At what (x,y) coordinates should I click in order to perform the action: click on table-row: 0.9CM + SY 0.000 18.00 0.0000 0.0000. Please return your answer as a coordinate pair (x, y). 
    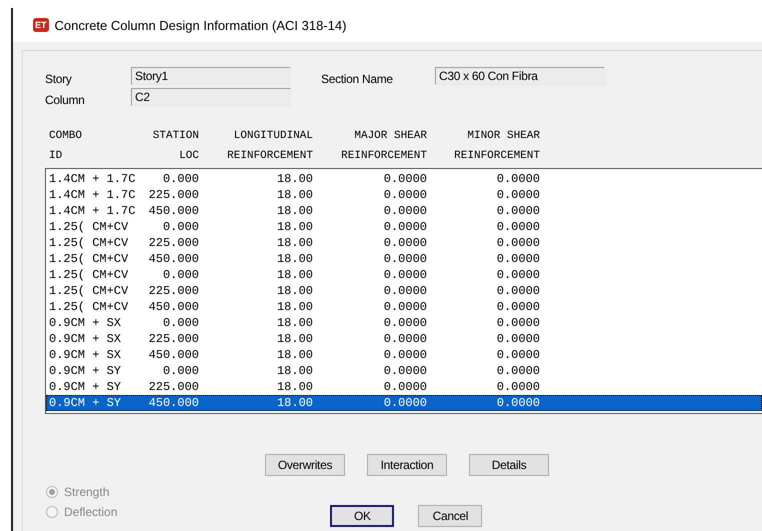
    Looking at the image, I should click on (404, 371).